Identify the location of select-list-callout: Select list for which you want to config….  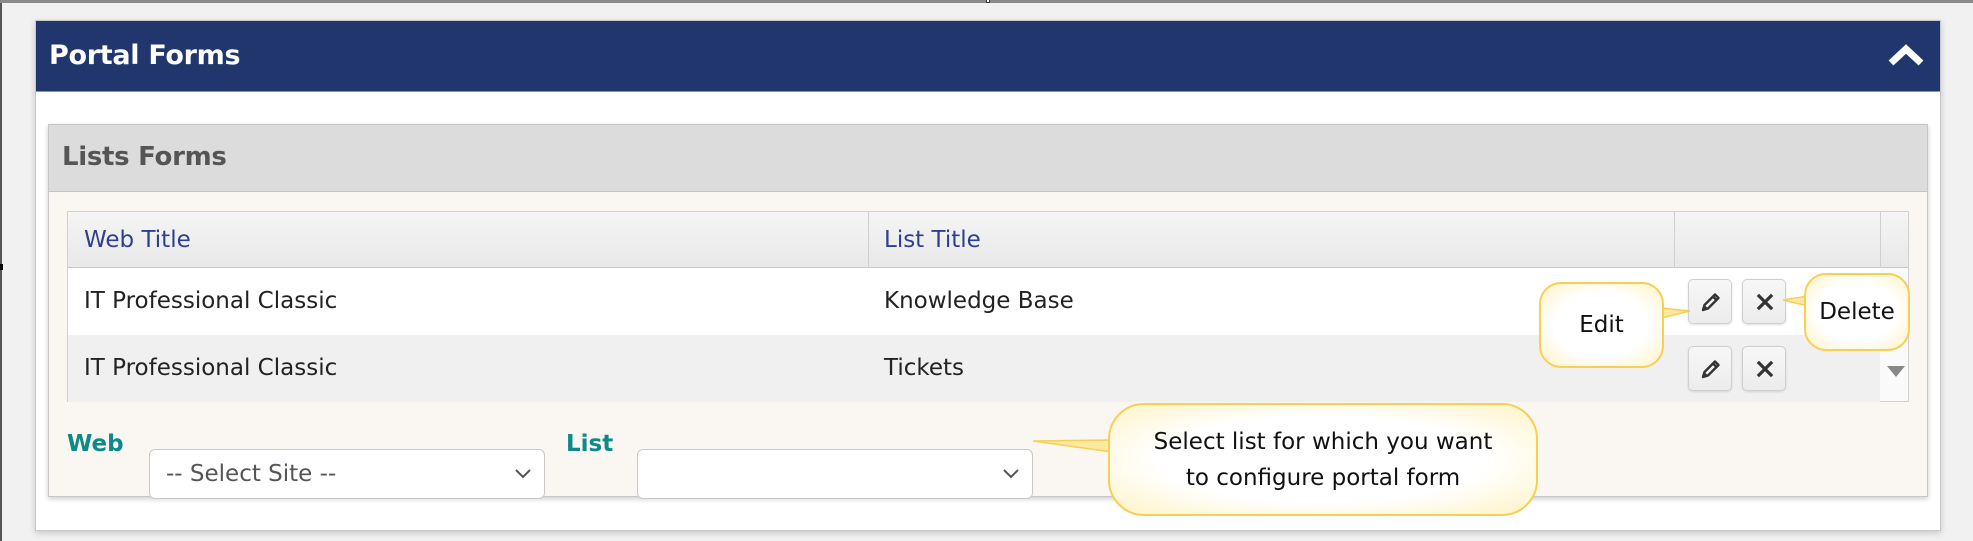
(1323, 459).